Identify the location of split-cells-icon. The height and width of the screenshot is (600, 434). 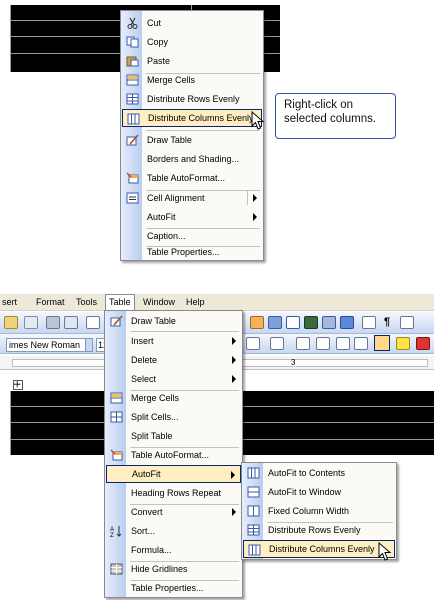
(116, 417).